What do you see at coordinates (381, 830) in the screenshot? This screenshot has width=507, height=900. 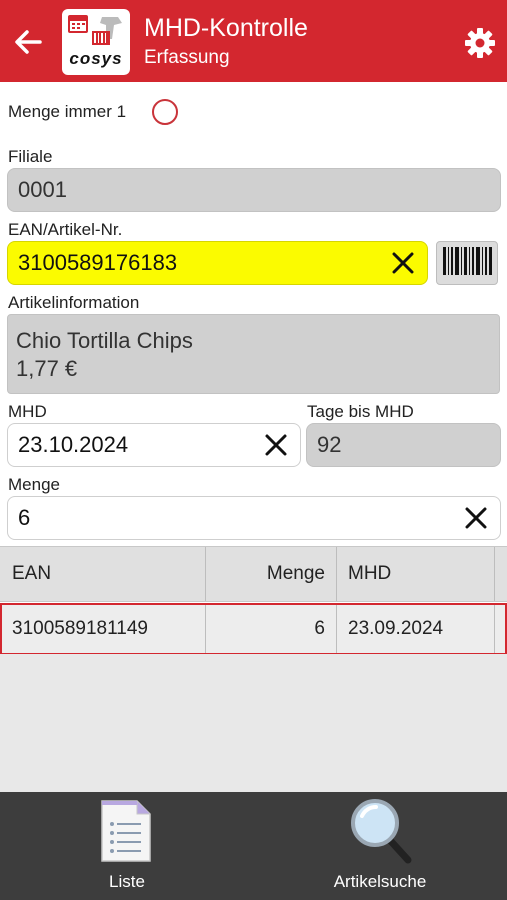 I see `magnifier-icon` at bounding box center [381, 830].